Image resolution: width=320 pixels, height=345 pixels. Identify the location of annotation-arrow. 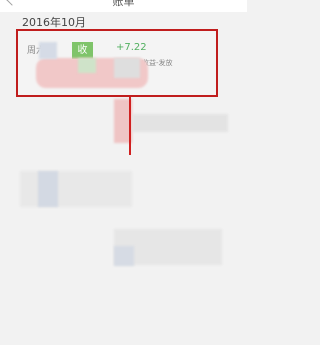
(130, 126).